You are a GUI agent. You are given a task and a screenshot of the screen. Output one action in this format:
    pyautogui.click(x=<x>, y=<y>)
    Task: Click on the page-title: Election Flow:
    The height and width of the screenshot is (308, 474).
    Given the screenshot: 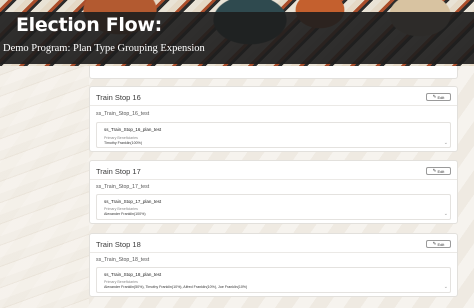 What is the action you would take?
    pyautogui.click(x=89, y=25)
    